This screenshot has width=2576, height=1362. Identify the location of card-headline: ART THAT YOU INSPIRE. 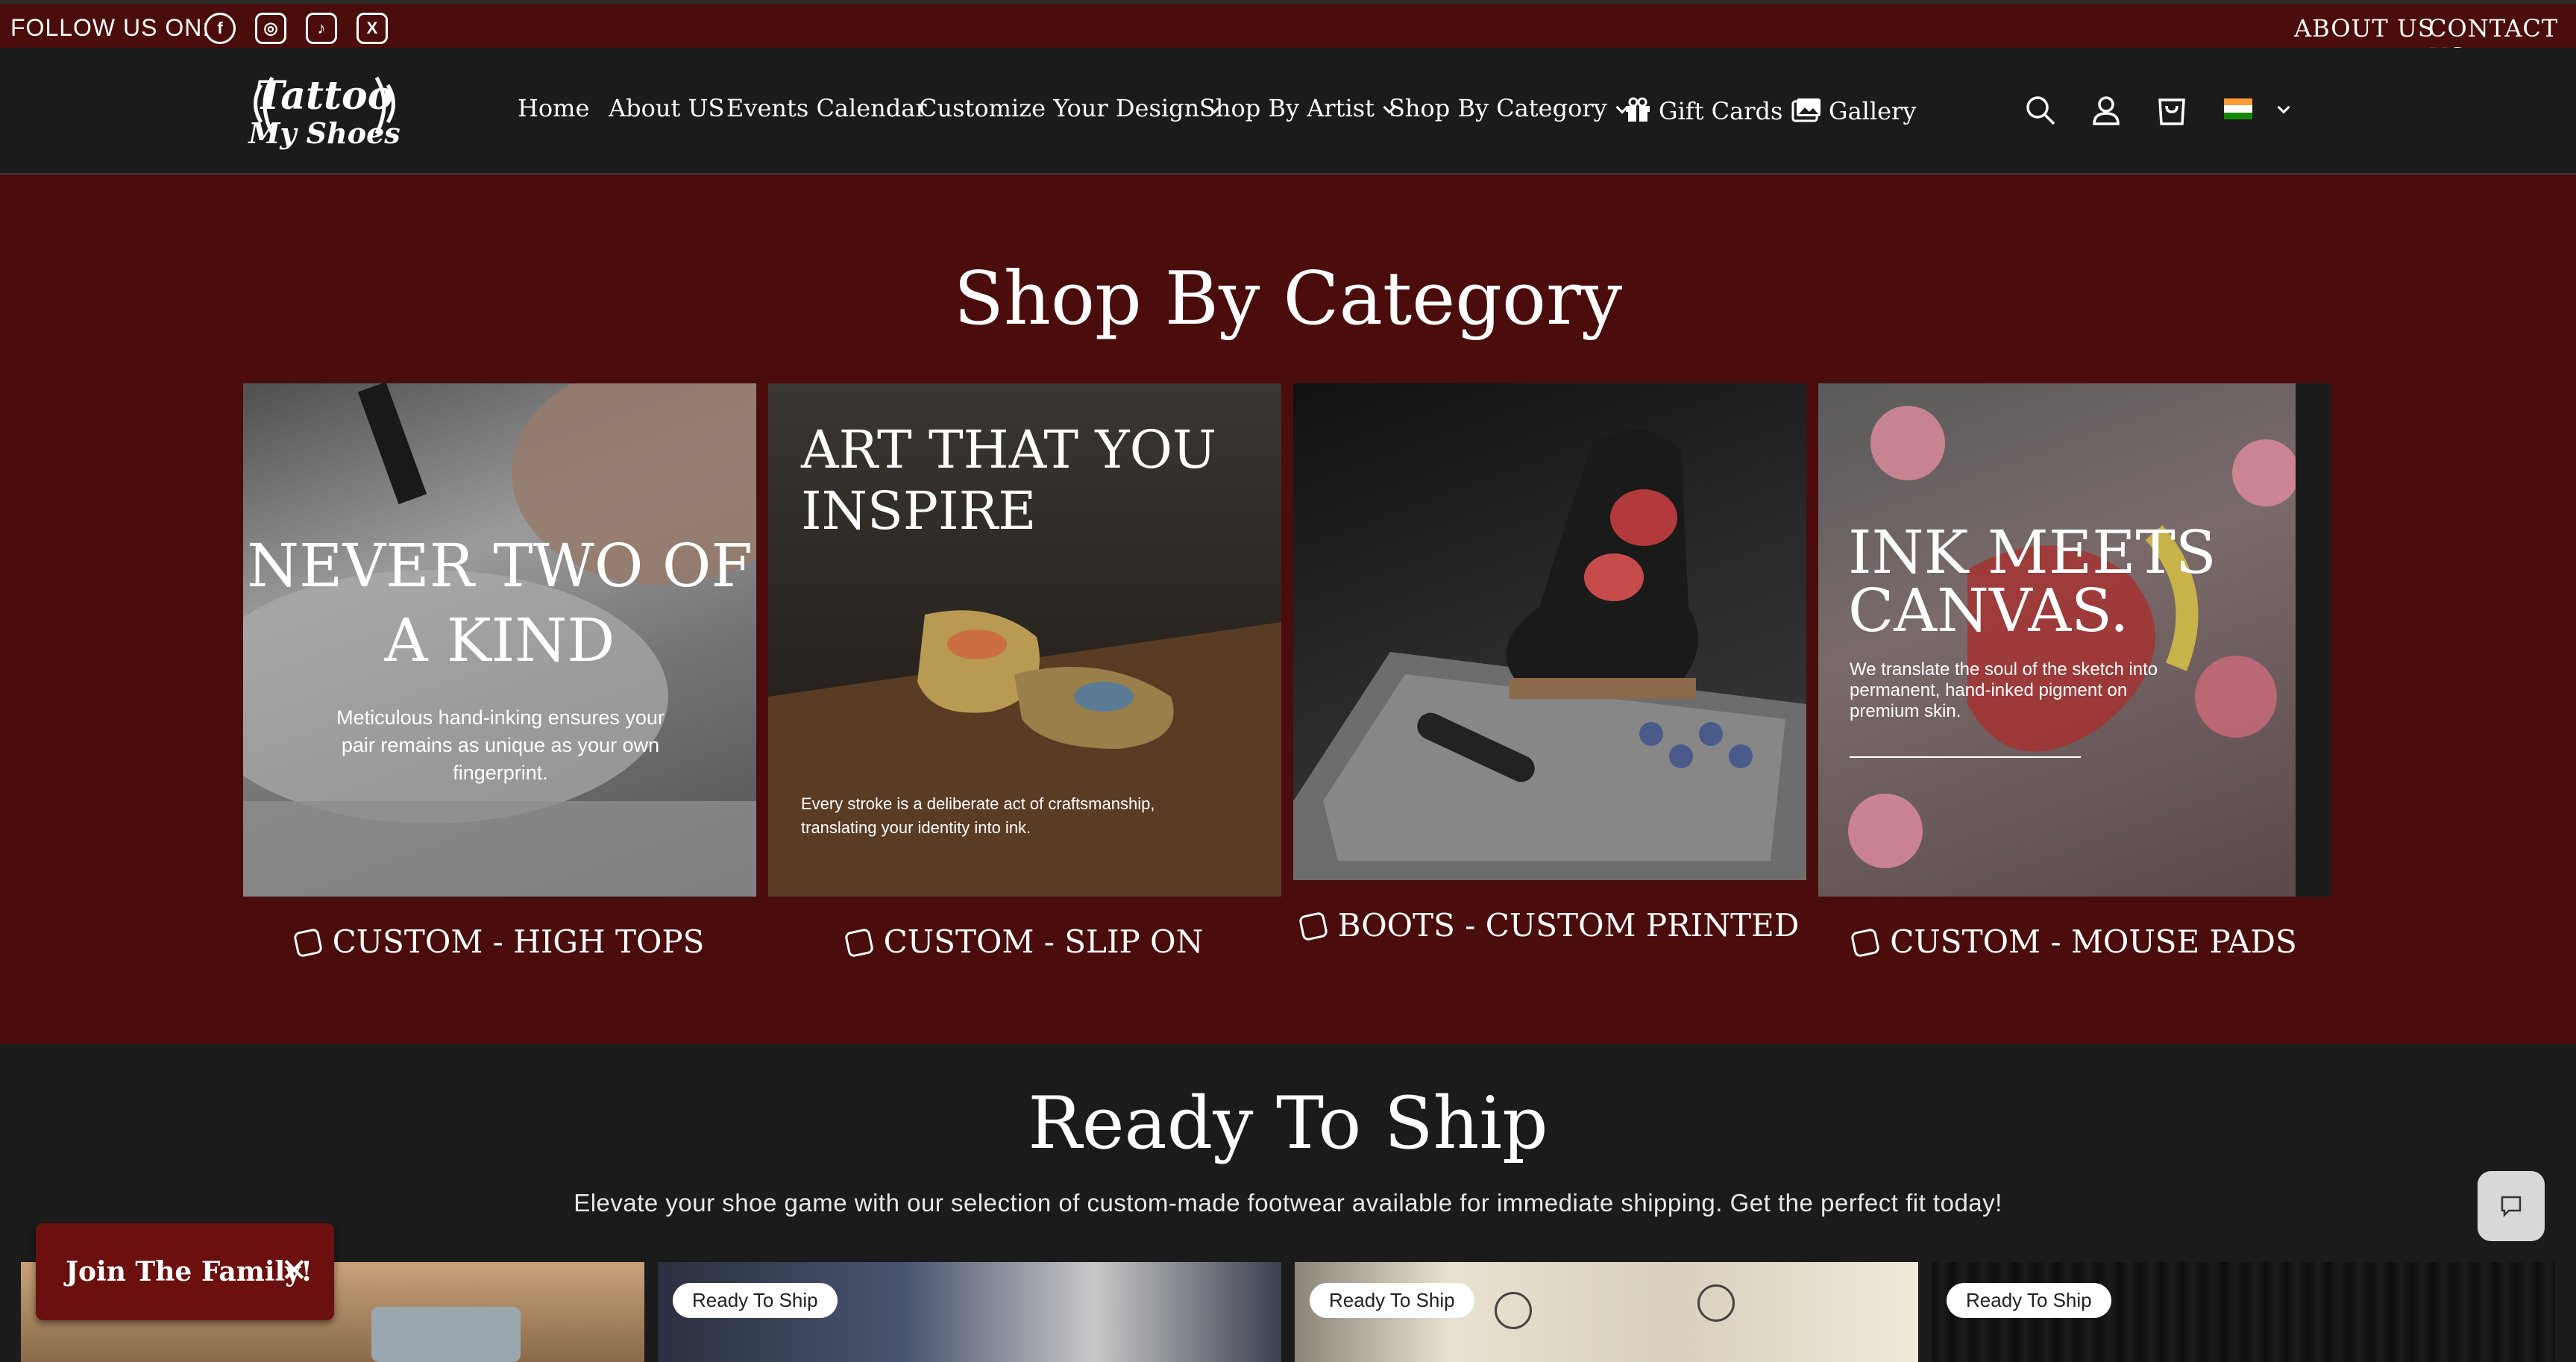
(1009, 480).